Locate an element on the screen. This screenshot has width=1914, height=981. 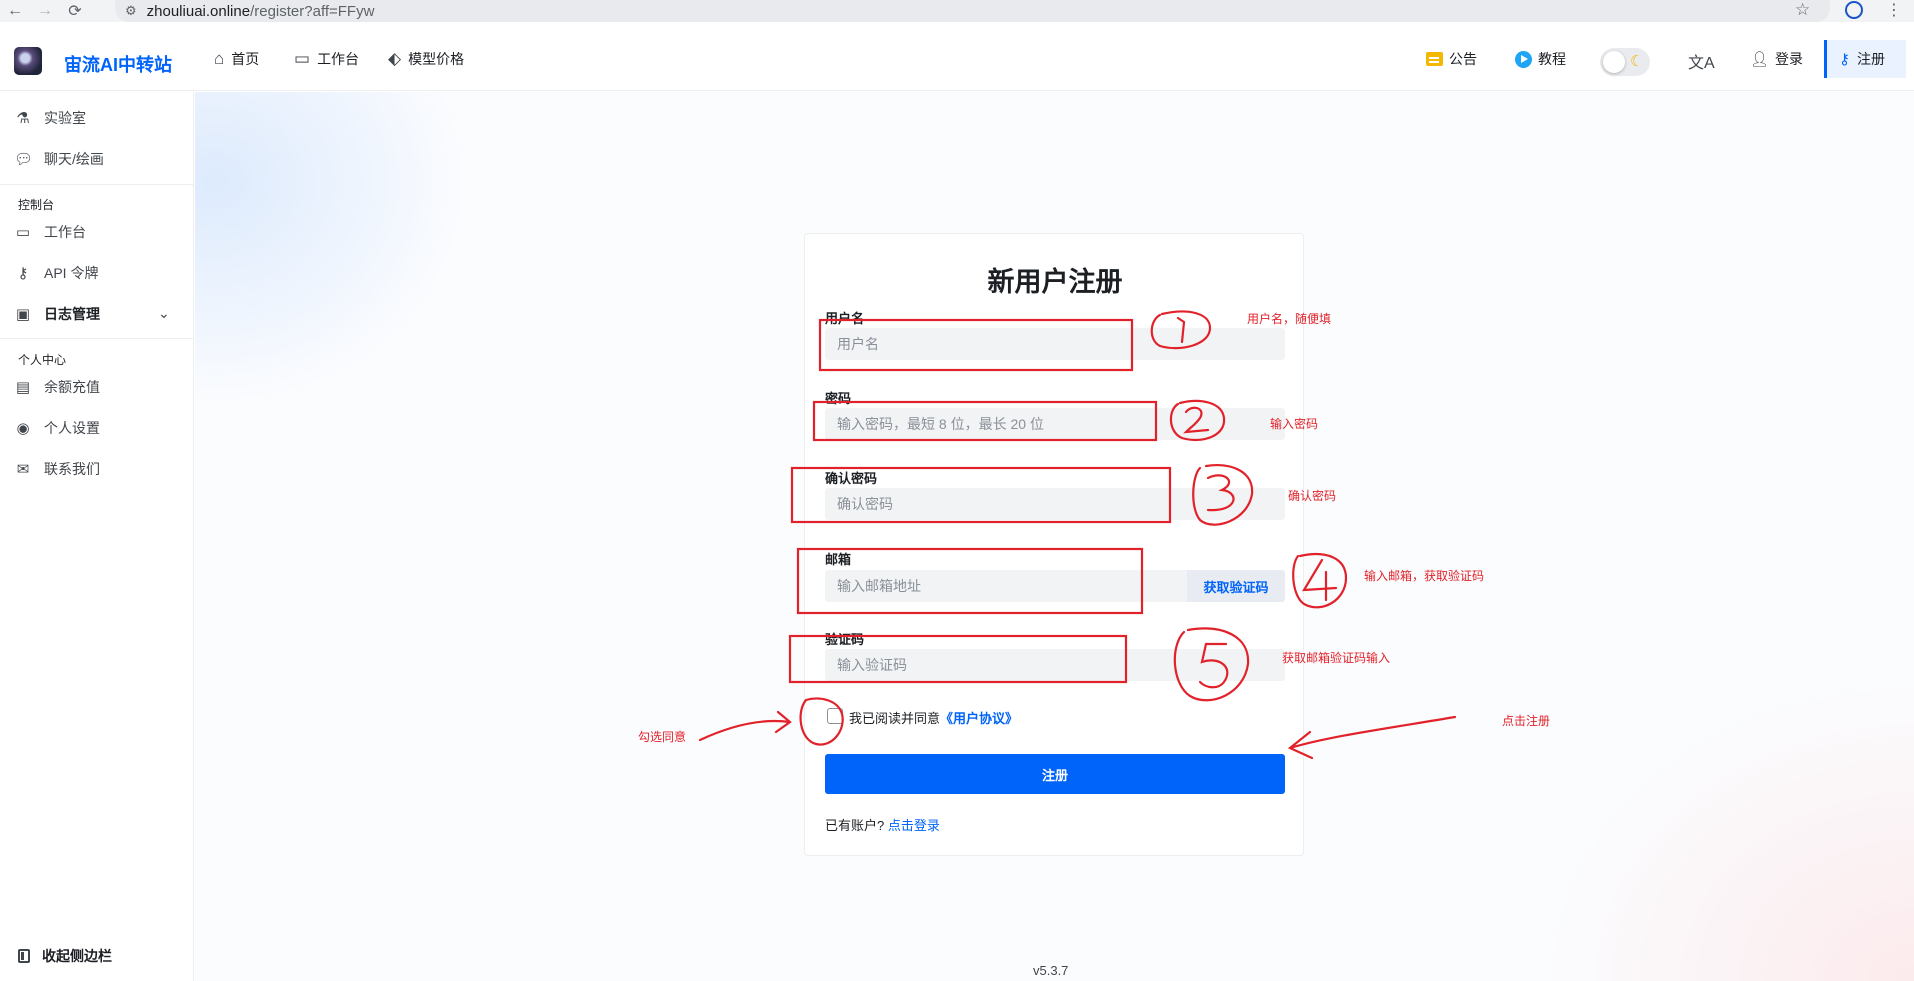
language-button: 文A is located at coordinates (1701, 61).